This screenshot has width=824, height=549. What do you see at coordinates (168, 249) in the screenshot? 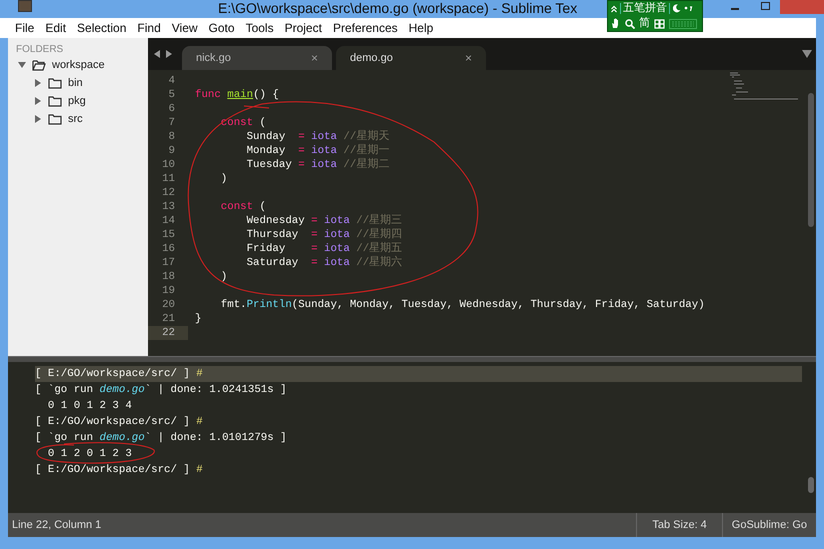
I see `line-number: 16` at bounding box center [168, 249].